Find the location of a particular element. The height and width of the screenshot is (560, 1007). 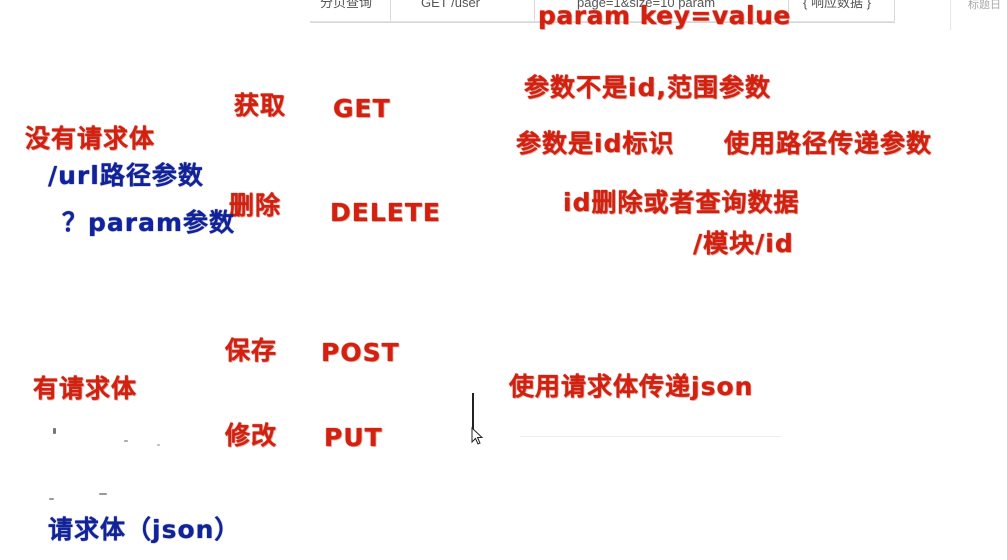

path-pass-label: 使用路径传递参数 is located at coordinates (828, 143).